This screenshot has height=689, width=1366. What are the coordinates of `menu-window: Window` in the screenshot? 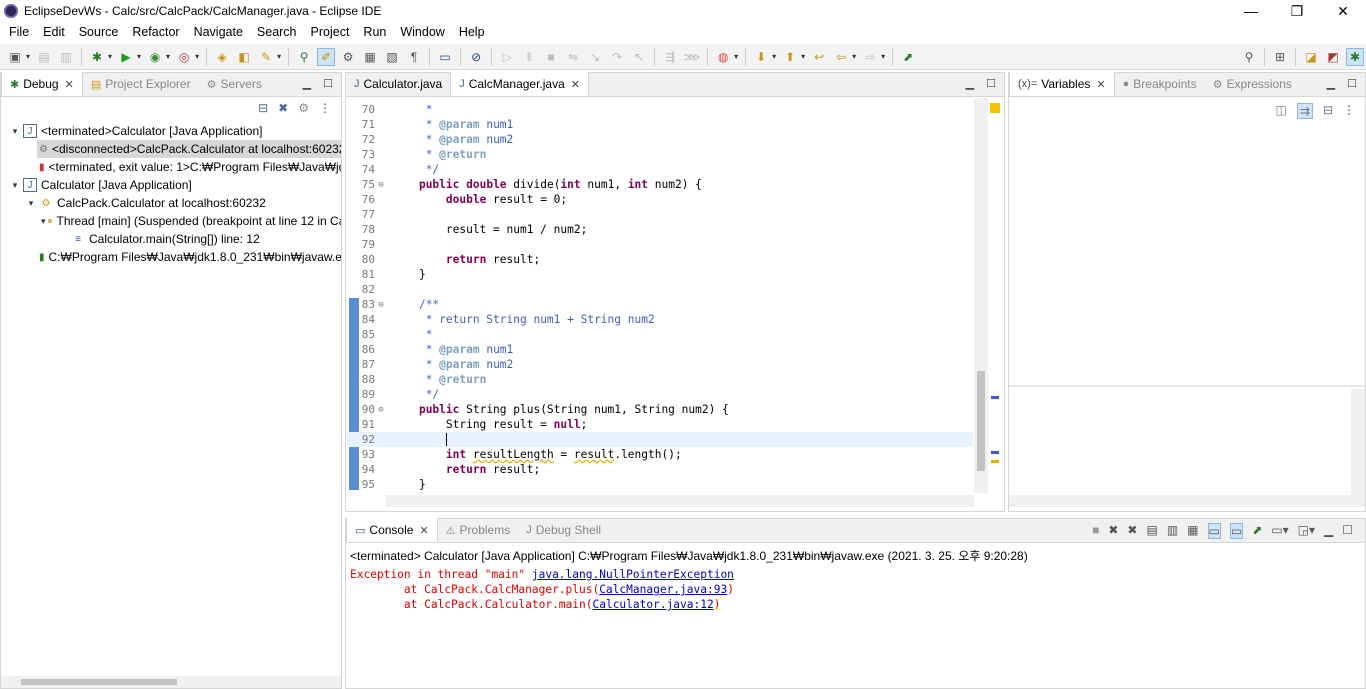 It's located at (422, 32).